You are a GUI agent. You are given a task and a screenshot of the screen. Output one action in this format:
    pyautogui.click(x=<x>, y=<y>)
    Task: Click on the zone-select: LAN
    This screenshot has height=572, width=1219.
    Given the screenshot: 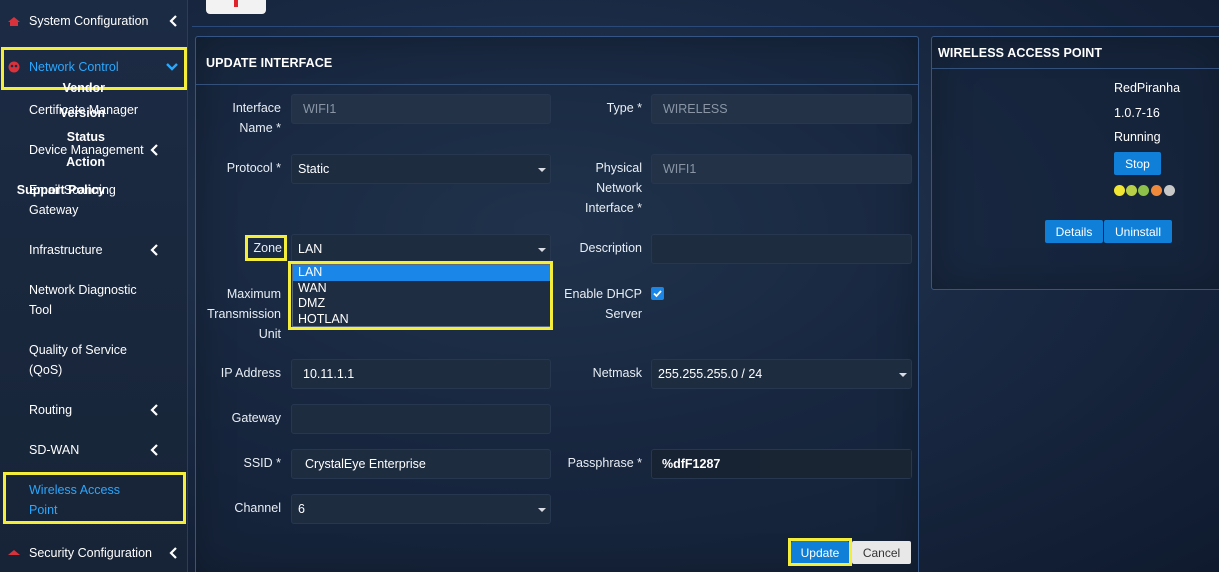 What is the action you would take?
    pyautogui.click(x=421, y=249)
    